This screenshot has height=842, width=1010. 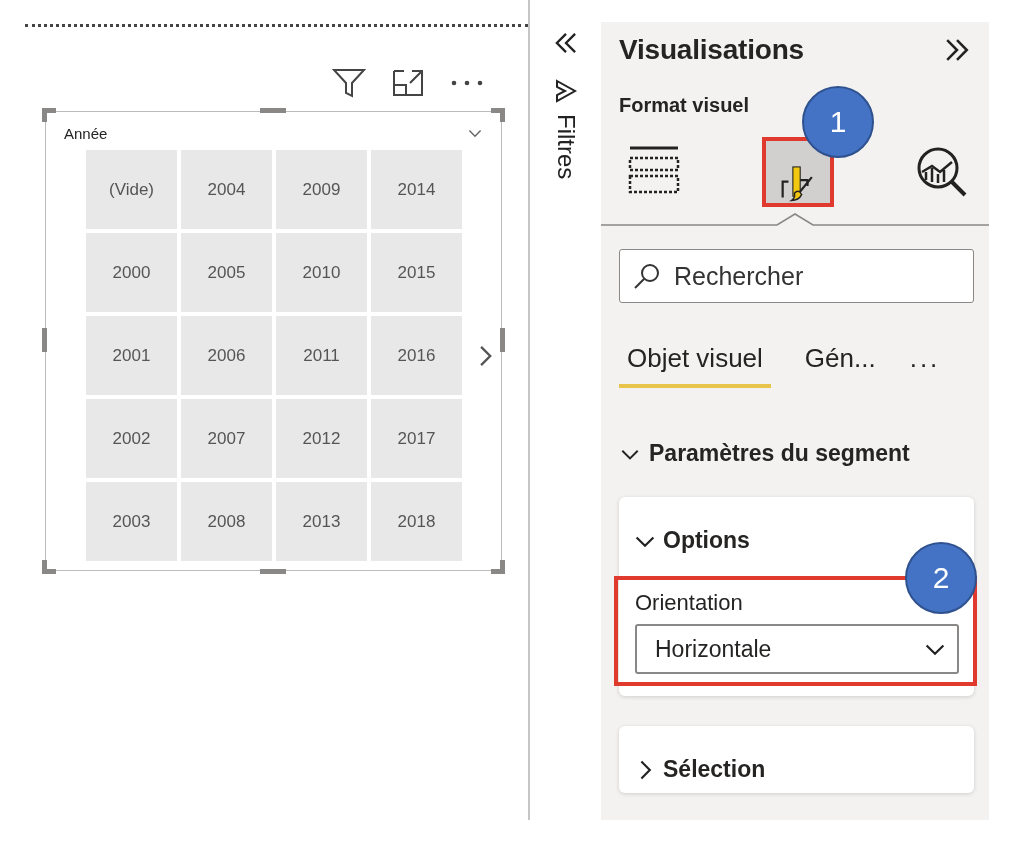 What do you see at coordinates (131, 189) in the screenshot?
I see `slicer-tile: (Vide)` at bounding box center [131, 189].